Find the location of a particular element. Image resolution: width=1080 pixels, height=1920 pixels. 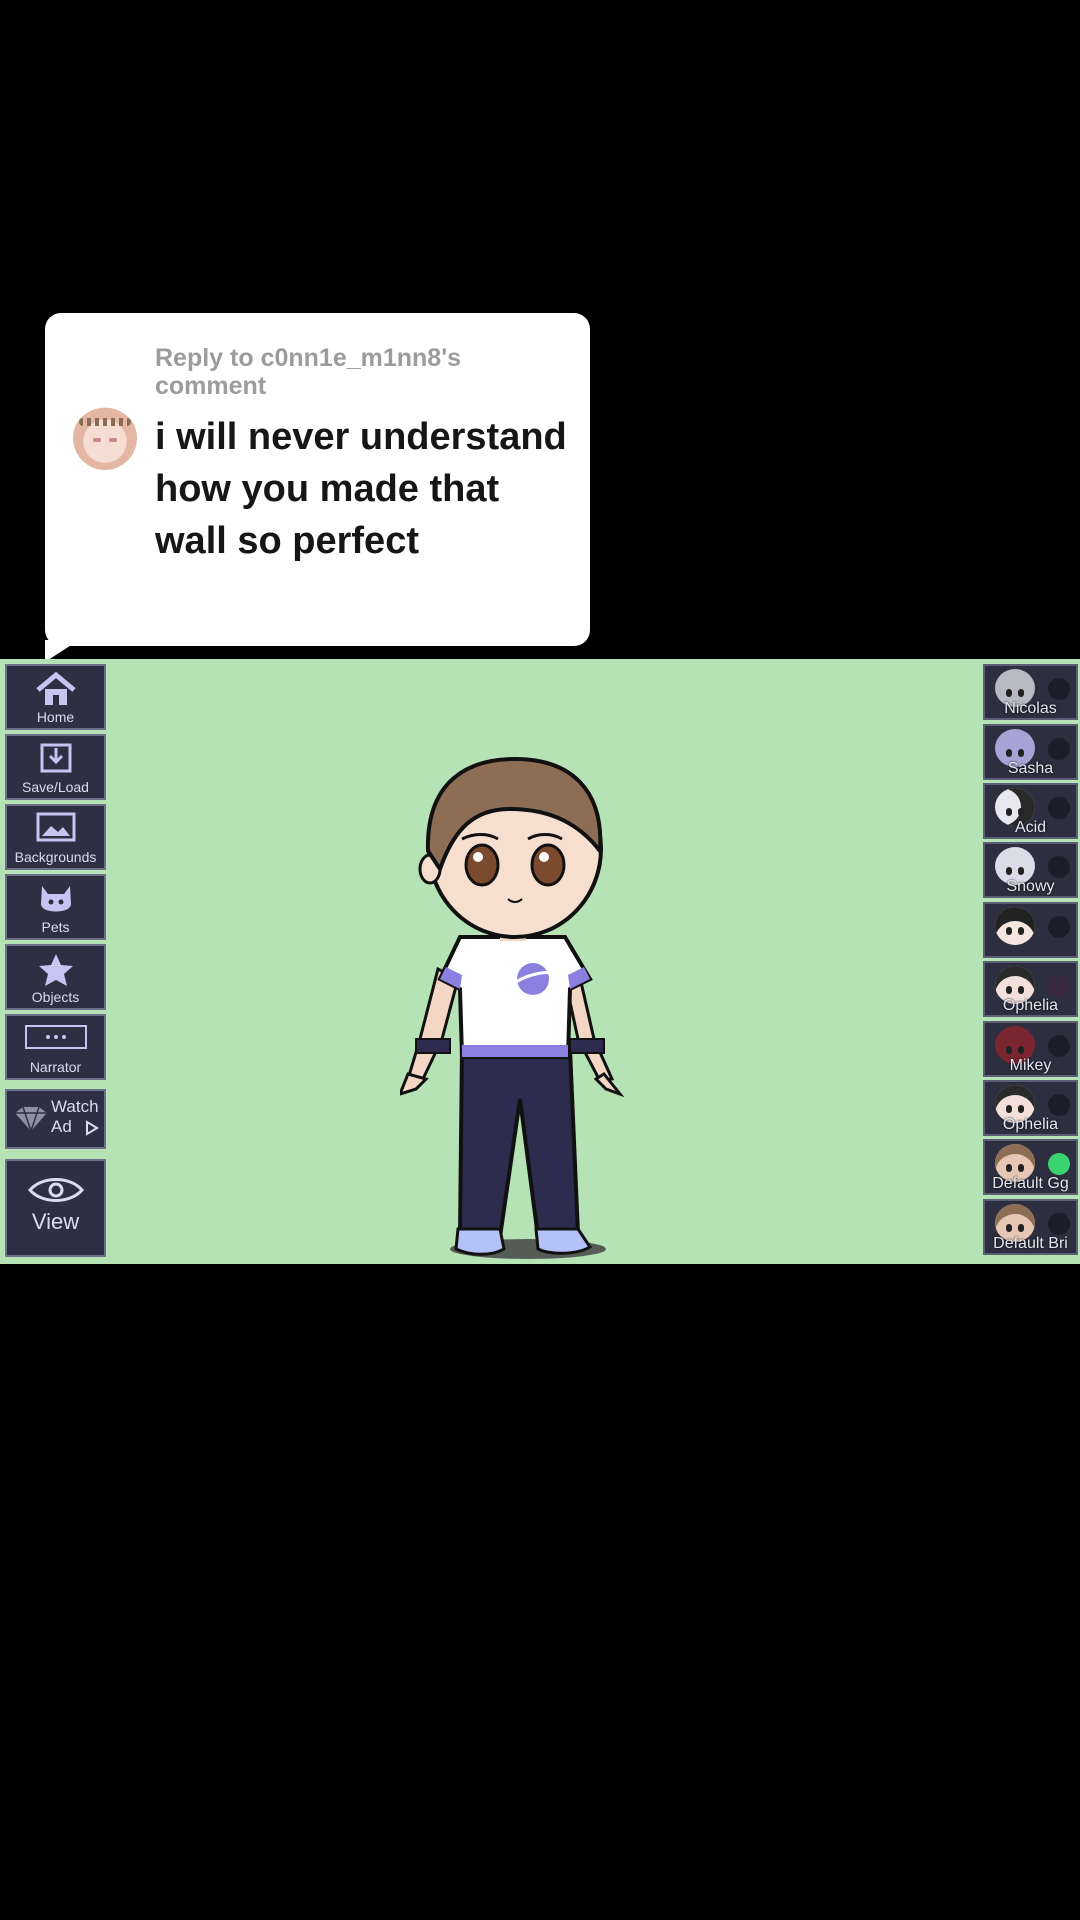

character-slot: Nicolas is located at coordinates (1030, 692).